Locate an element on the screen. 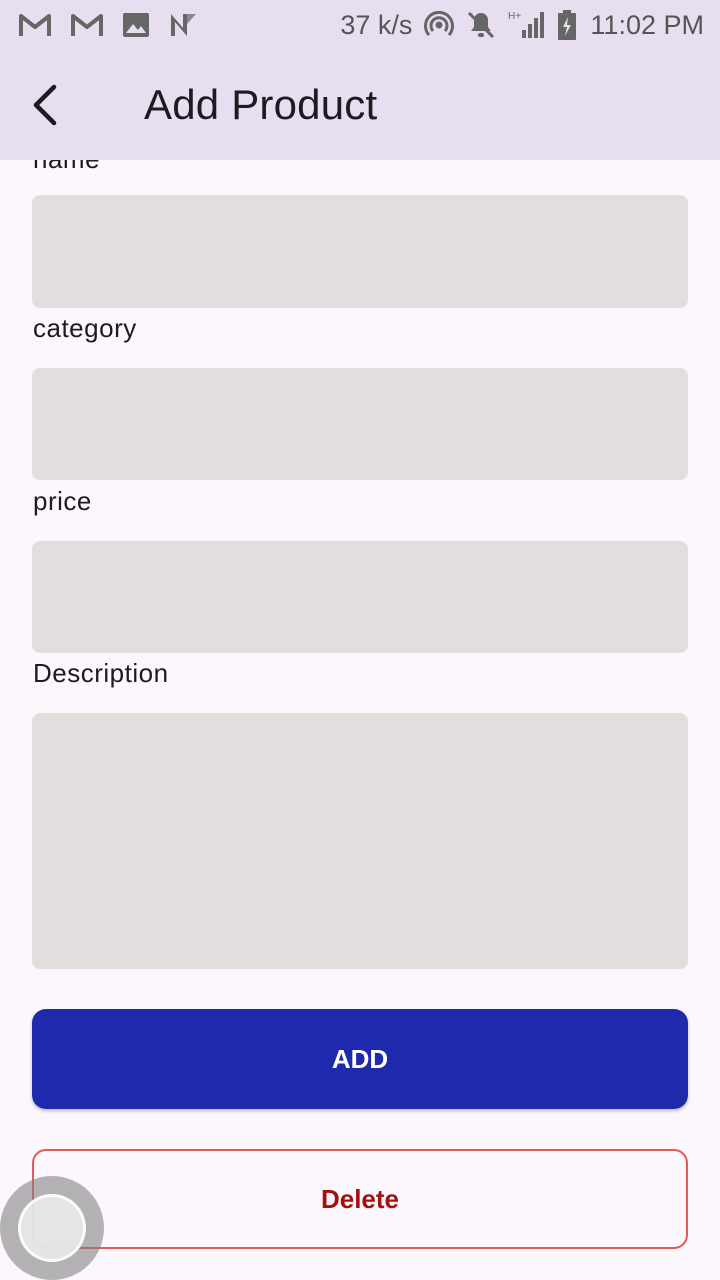 This screenshot has width=720, height=1280. delete-button: Delete is located at coordinates (360, 1199).